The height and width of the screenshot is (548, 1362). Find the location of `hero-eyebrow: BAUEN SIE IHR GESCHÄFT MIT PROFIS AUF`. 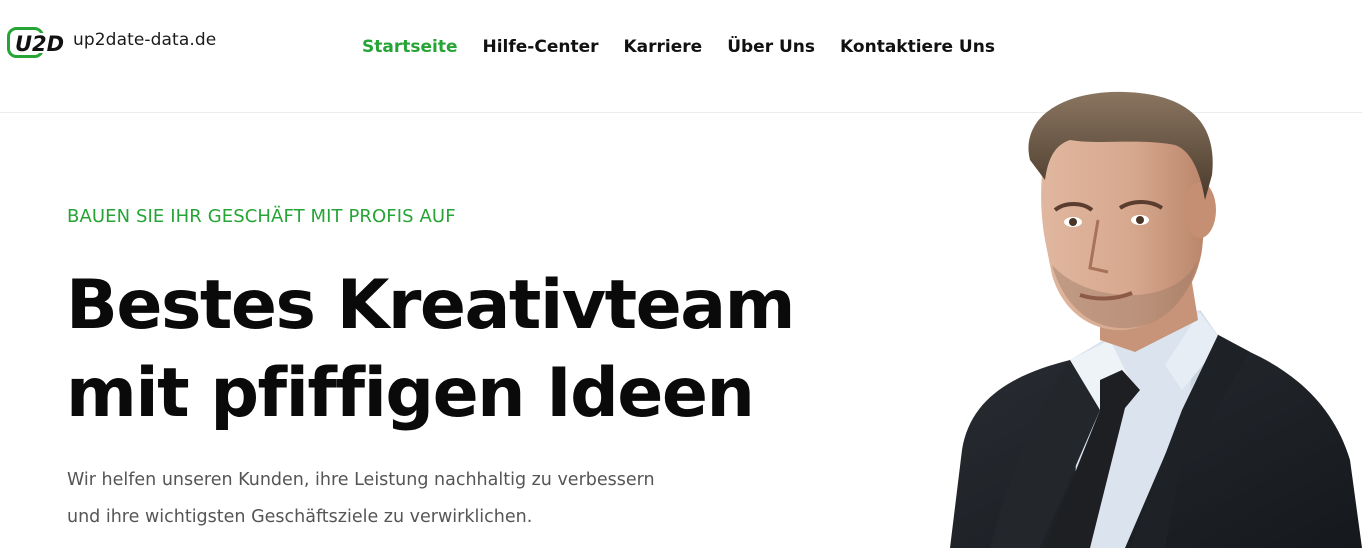

hero-eyebrow: BAUEN SIE IHR GESCHÄFT MIT PROFIS AUF is located at coordinates (261, 216).